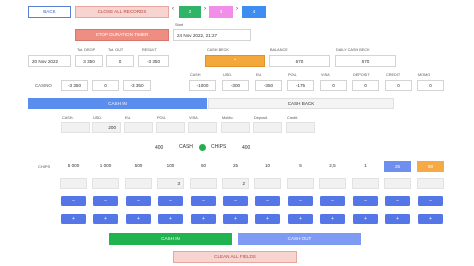 This screenshot has width=474, height=266. Describe the element at coordinates (98, 118) in the screenshot. I see `usd-input-label: USD.` at that location.